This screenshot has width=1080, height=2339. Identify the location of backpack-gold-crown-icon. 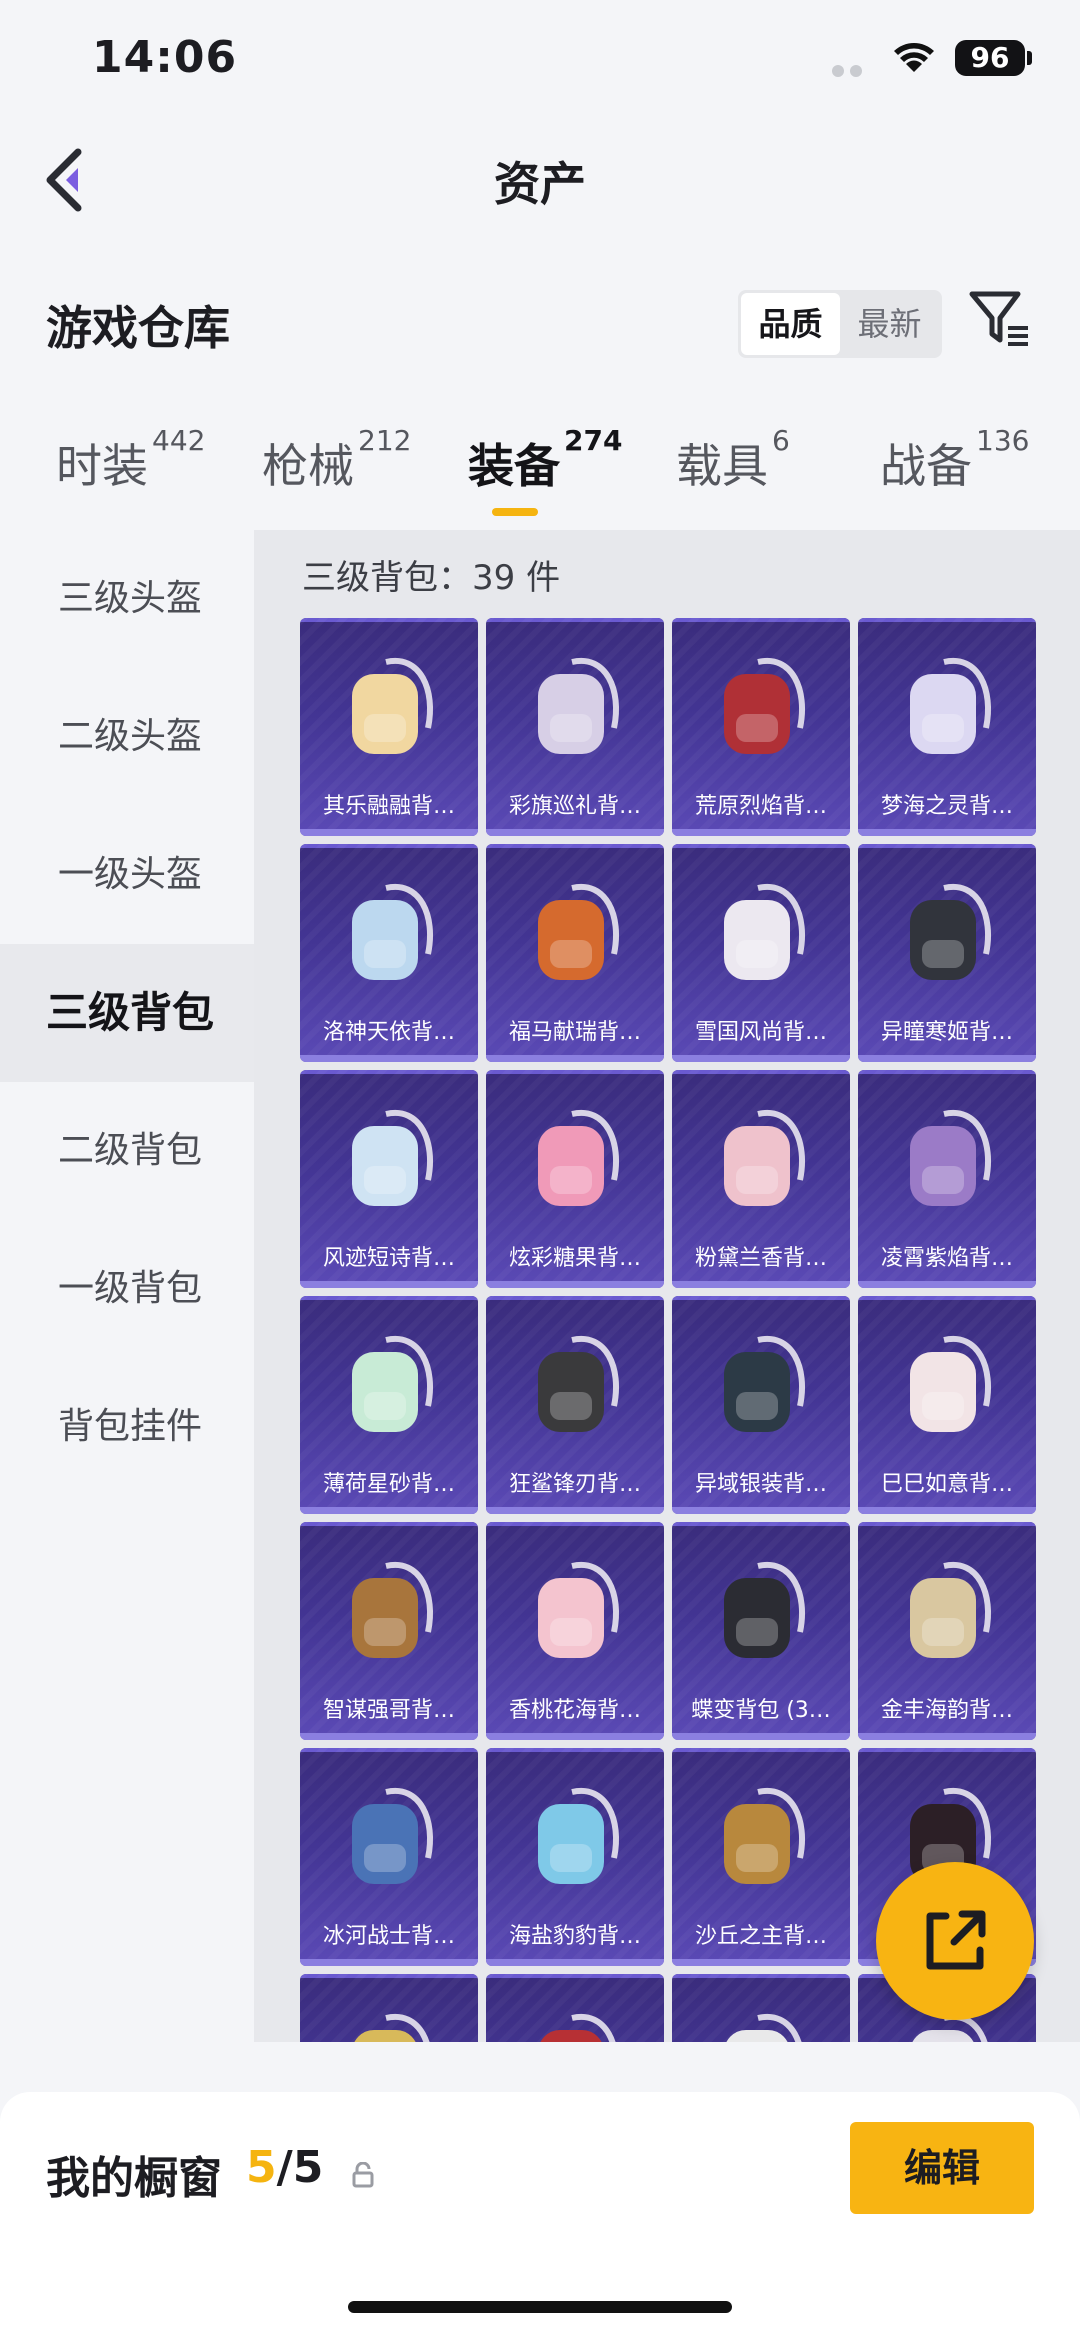
(392, 2027).